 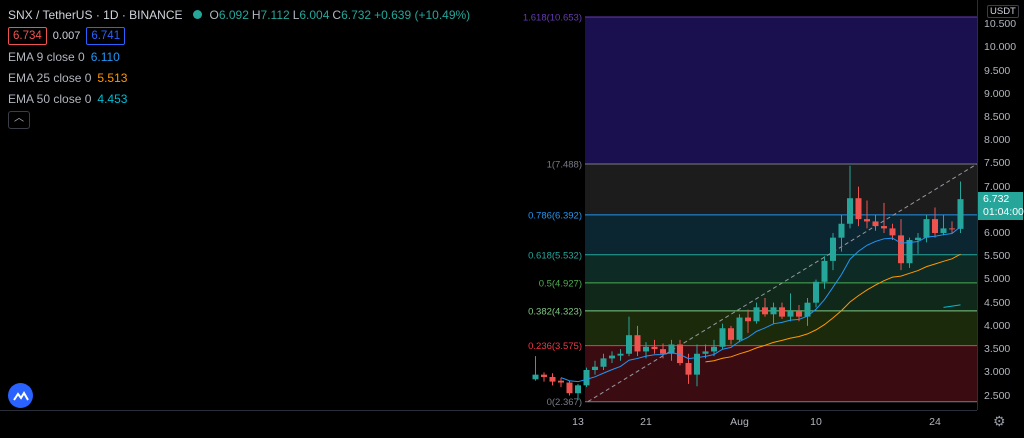 I want to click on ohlc-values: O6.092 H7.112 L6.004 C6.732, so click(x=292, y=15).